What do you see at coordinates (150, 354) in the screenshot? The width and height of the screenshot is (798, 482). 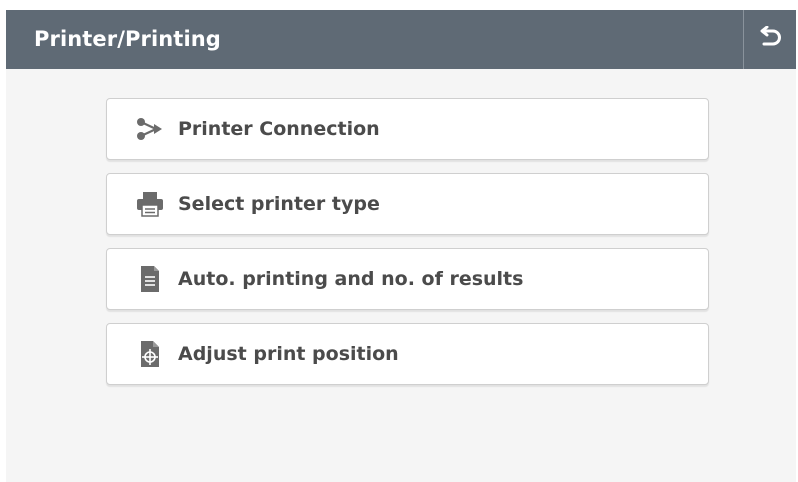 I see `document-crosshair-icon` at bounding box center [150, 354].